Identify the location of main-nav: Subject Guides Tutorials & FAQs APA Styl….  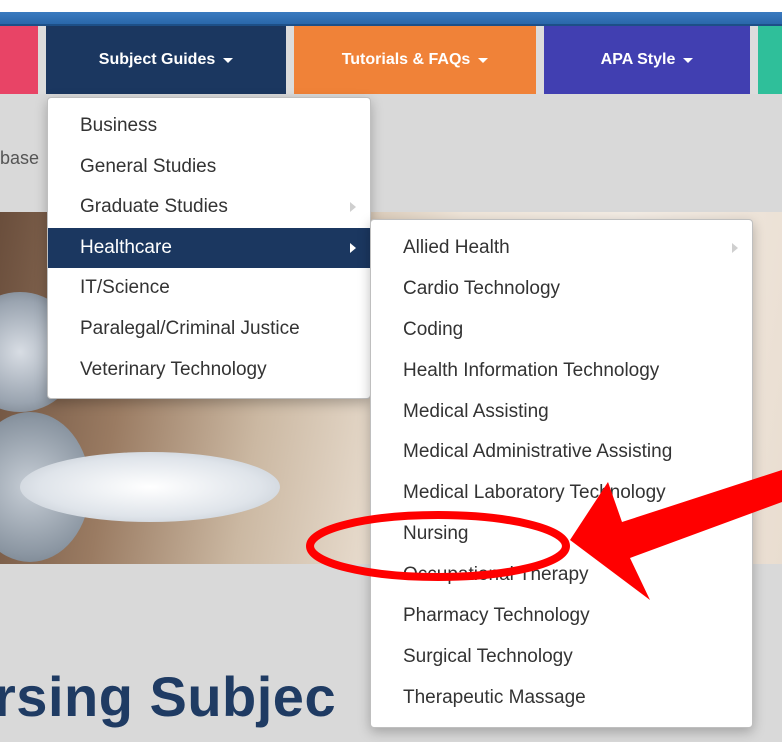
(391, 60).